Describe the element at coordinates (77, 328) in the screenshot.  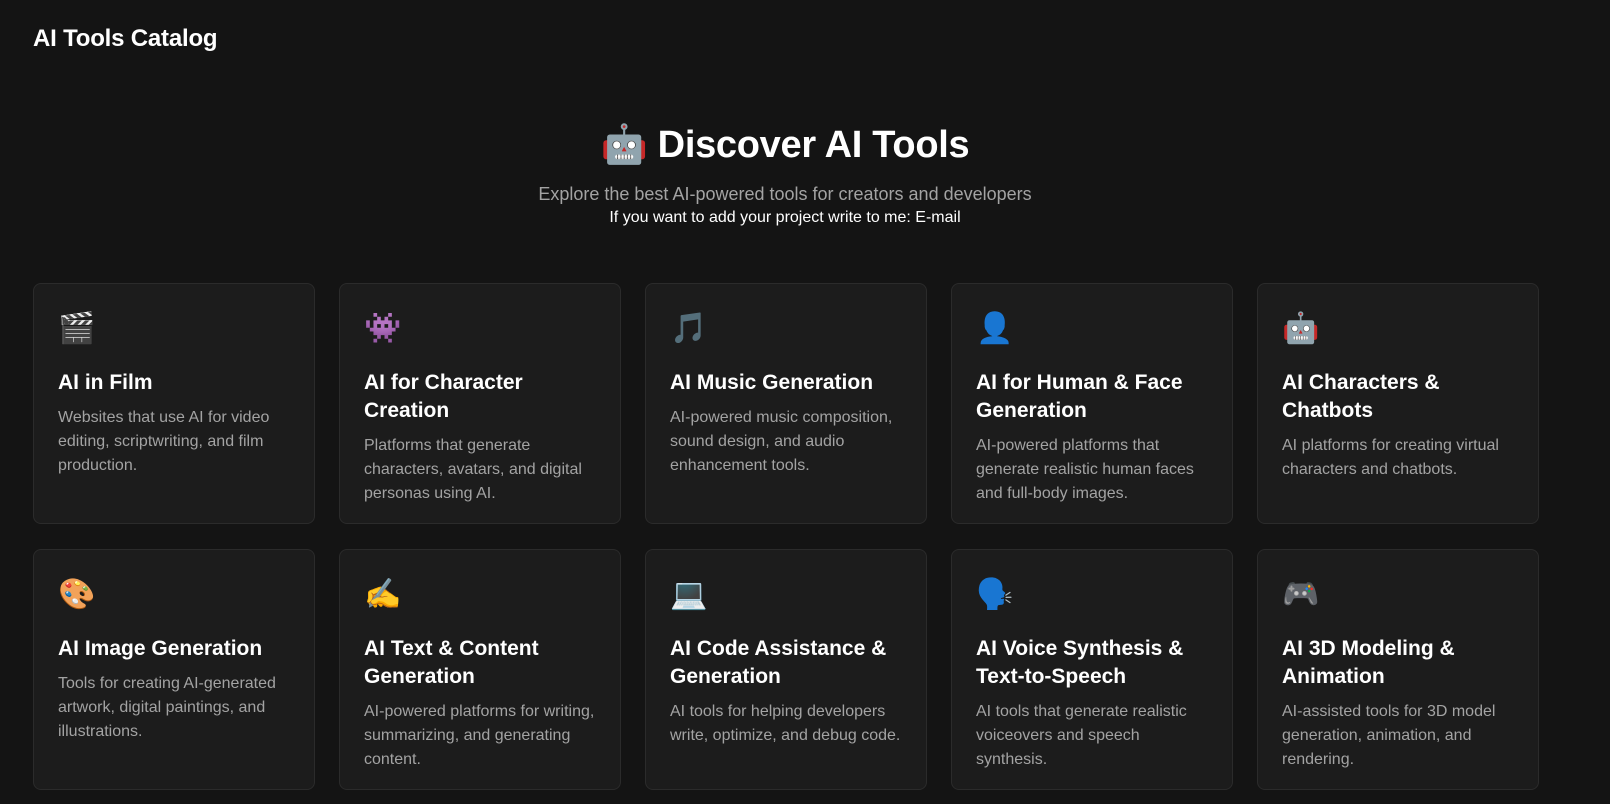
I see `clapperboard-icon: 🎬` at that location.